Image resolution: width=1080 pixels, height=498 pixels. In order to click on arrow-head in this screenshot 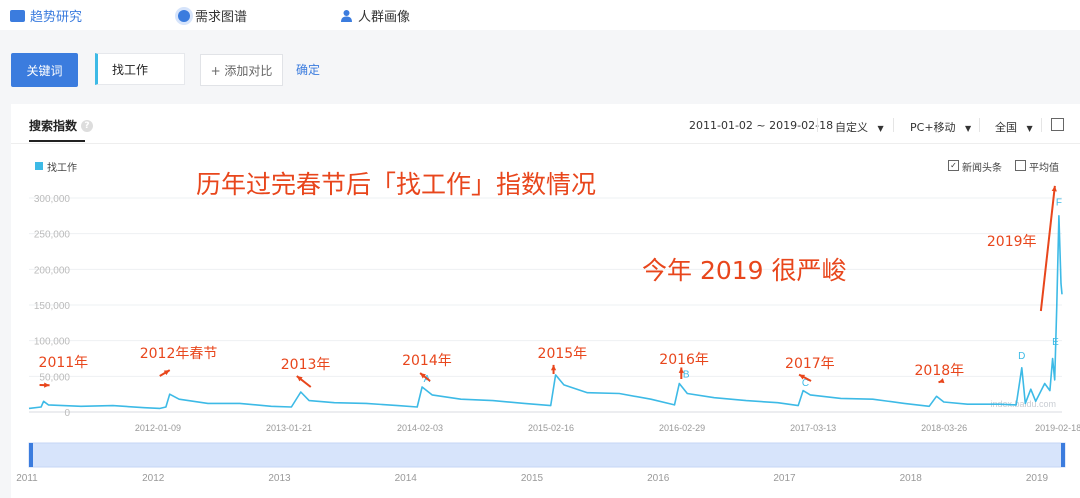, I will do `click(553, 367)`.